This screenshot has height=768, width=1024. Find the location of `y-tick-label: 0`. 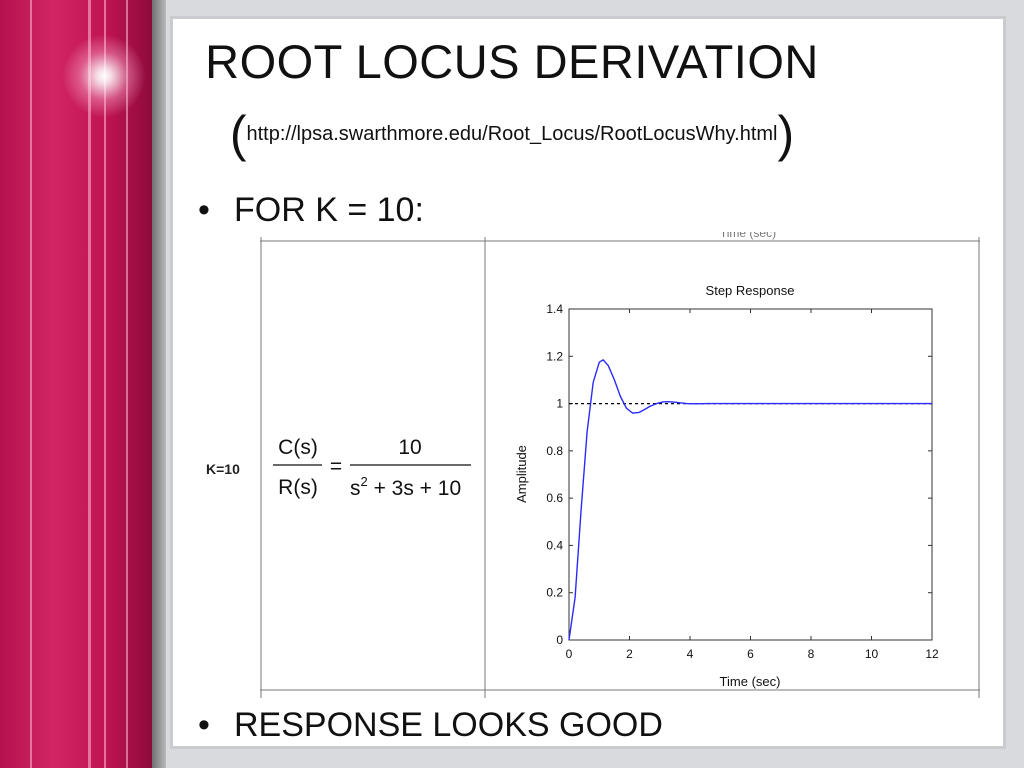

y-tick-label: 0 is located at coordinates (559, 640).